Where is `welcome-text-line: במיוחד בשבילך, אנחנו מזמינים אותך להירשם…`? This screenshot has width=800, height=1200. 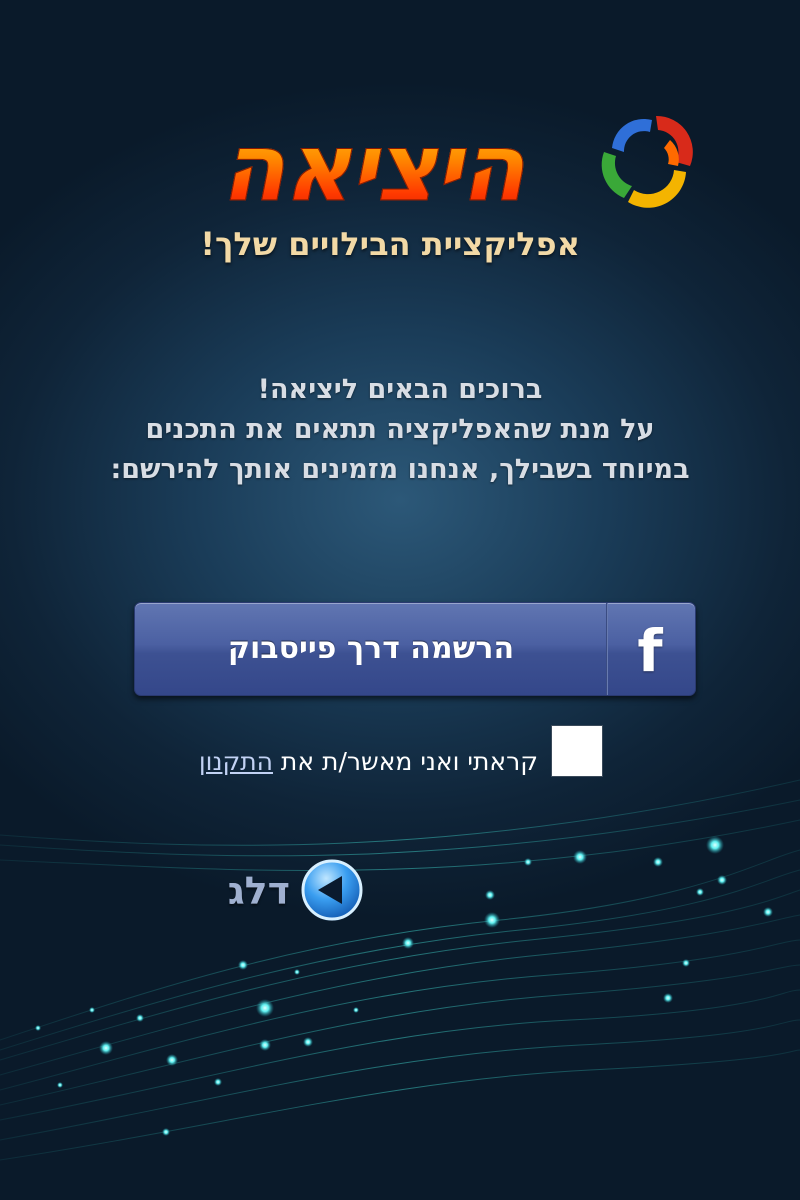 welcome-text-line: במיוחד בשבילך, אנחנו מזמינים אותך להירשם… is located at coordinates (400, 469).